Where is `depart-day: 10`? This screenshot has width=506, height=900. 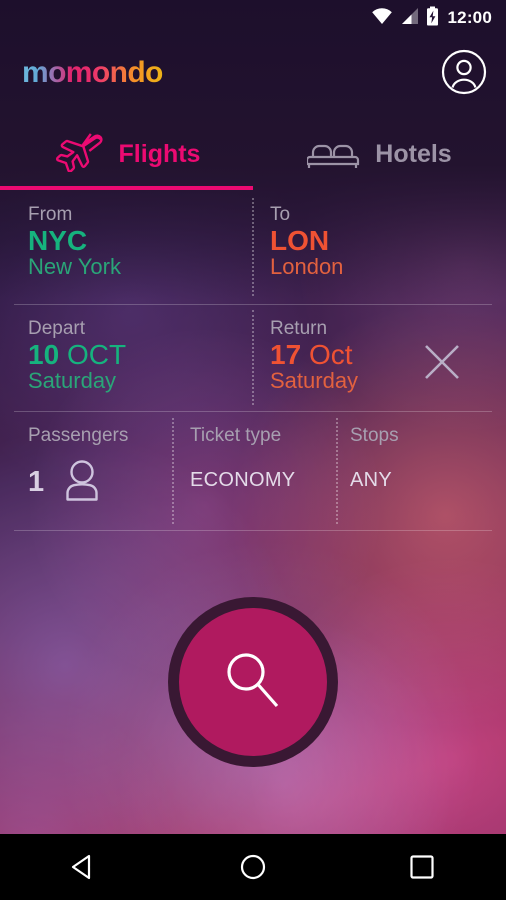
depart-day: 10 is located at coordinates (44, 354).